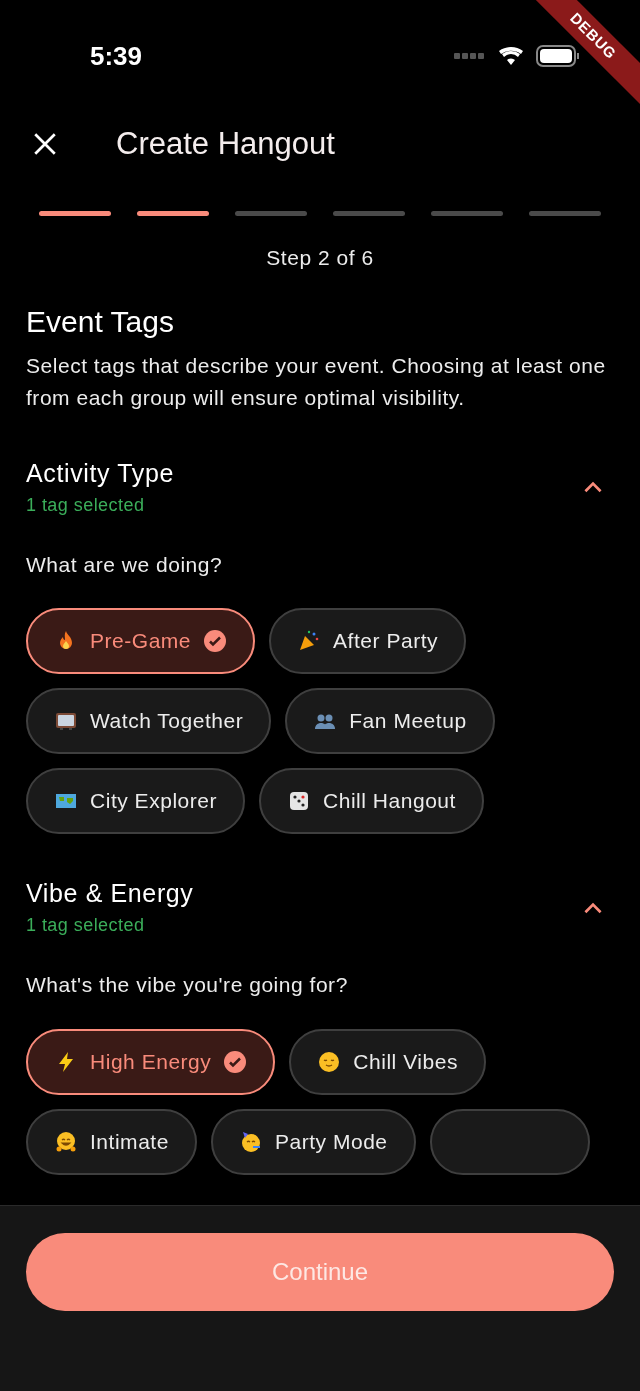 This screenshot has height=1391, width=640. Describe the element at coordinates (390, 721) in the screenshot. I see `tag-chip: Fan Meetup` at that location.